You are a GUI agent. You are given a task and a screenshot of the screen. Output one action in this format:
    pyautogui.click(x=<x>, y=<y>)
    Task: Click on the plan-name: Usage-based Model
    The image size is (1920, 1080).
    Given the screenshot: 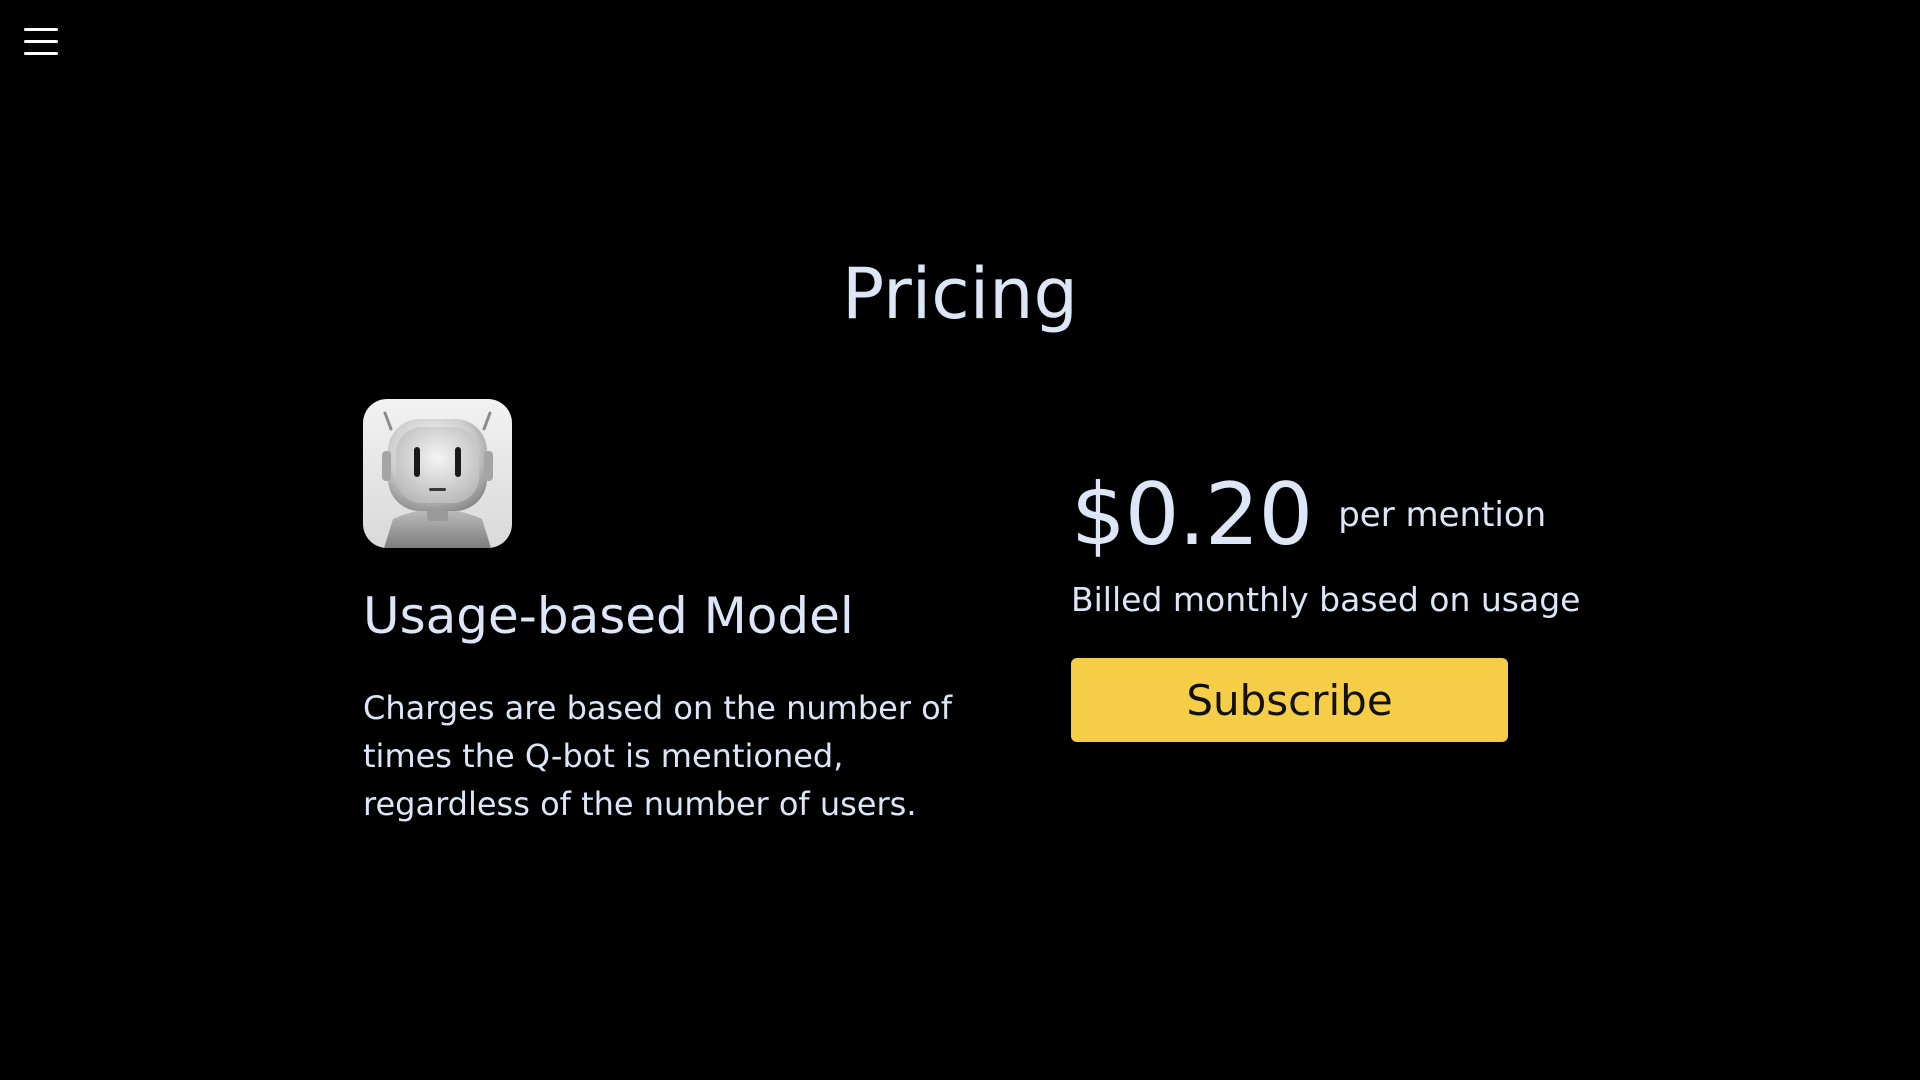 What is the action you would take?
    pyautogui.click(x=608, y=616)
    